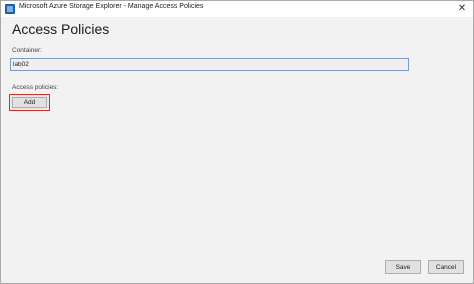  Describe the element at coordinates (61, 29) in the screenshot. I see `page-title: Access Policies` at that location.